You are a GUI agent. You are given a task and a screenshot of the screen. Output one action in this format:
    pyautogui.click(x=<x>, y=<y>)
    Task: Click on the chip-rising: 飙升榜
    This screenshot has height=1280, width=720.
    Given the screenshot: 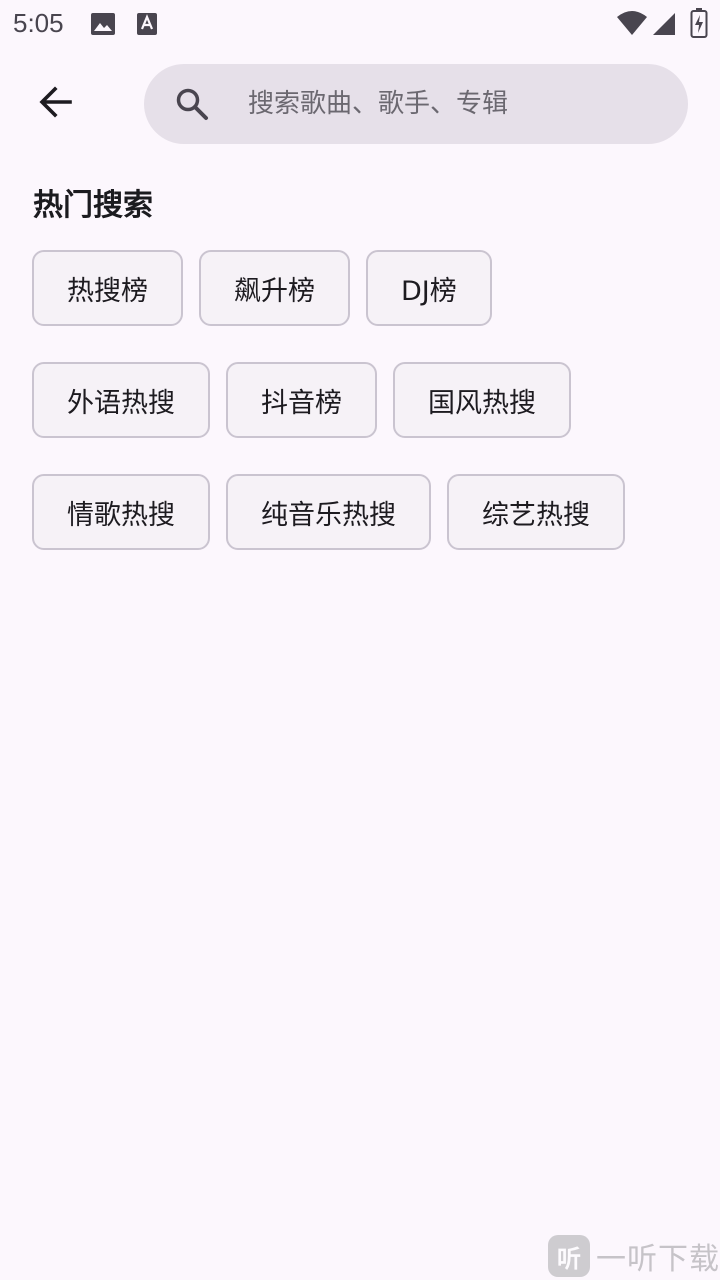 What is the action you would take?
    pyautogui.click(x=274, y=288)
    